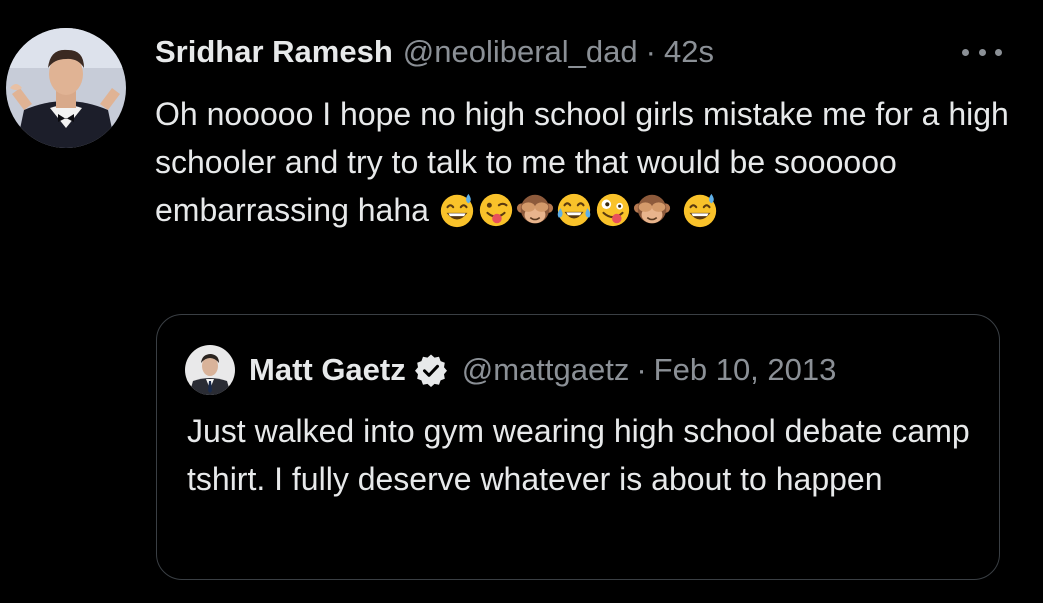 The width and height of the screenshot is (1043, 603). I want to click on verified-badge-icon, so click(431, 370).